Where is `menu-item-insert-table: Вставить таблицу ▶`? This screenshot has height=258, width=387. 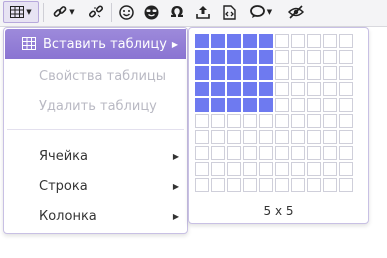 menu-item-insert-table: Вставить таблицу ▶ is located at coordinates (95, 44).